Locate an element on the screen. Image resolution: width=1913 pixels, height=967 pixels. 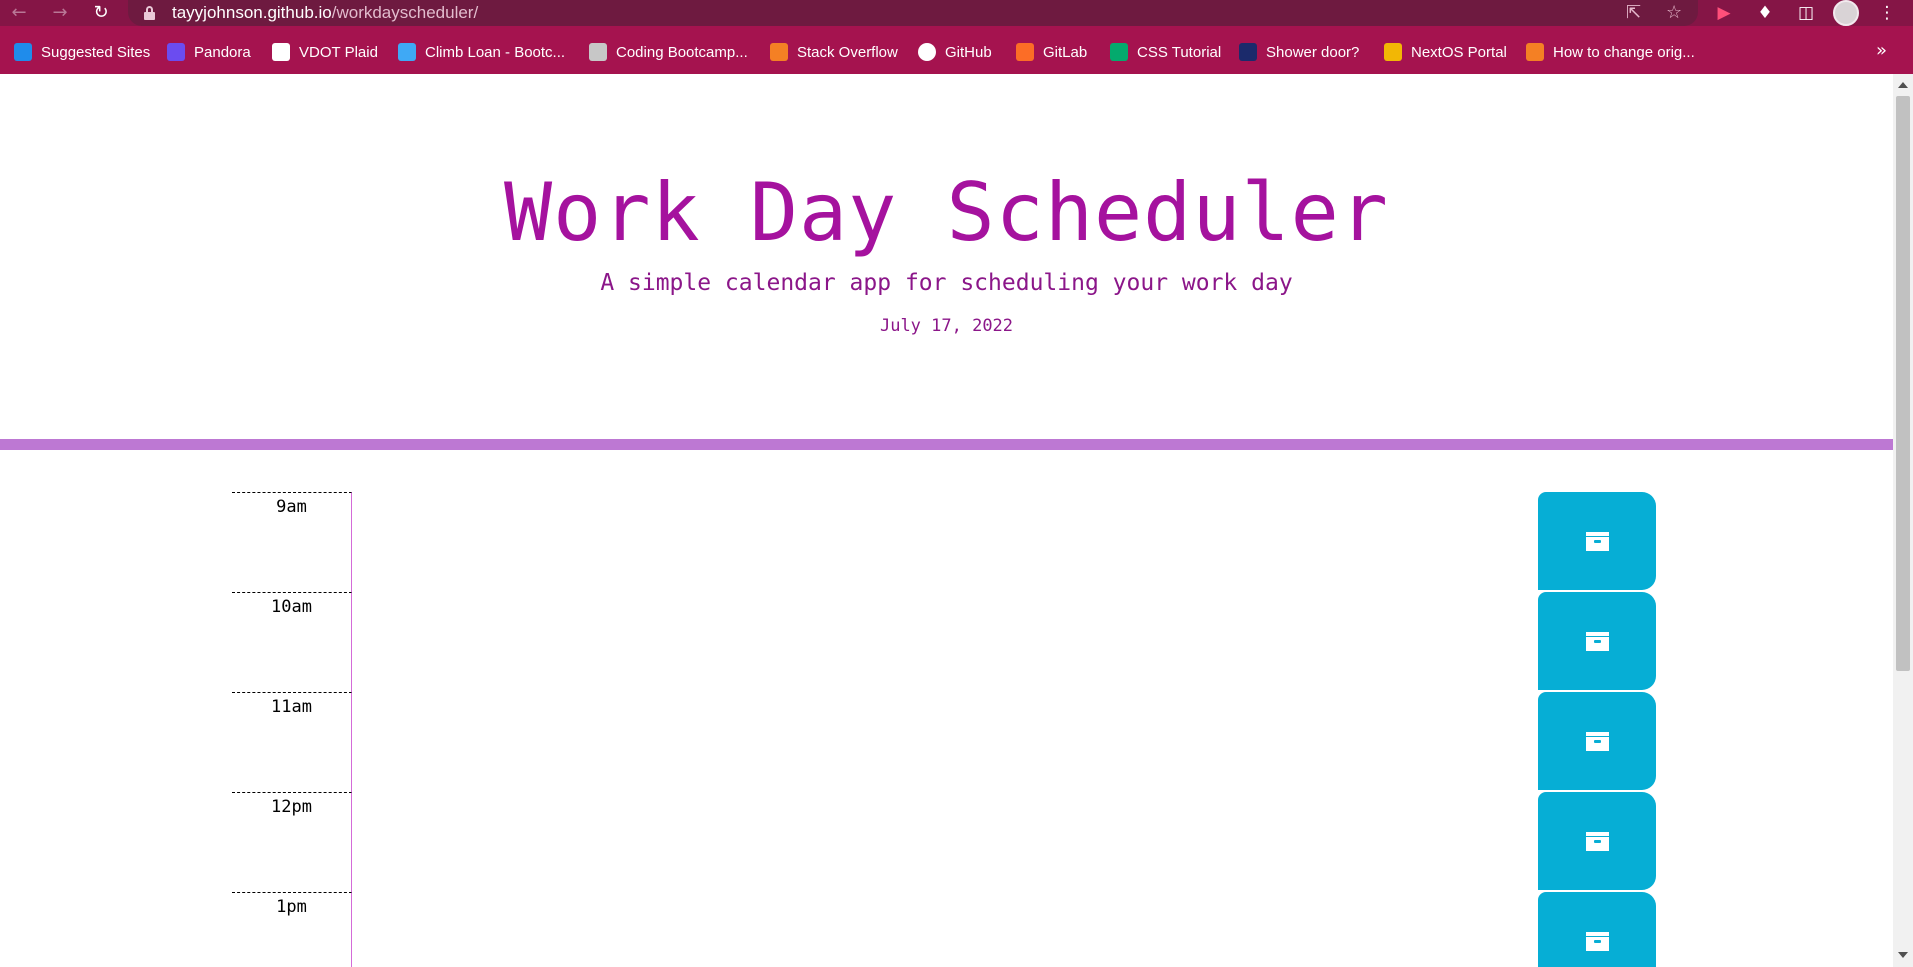
shower-door-icon is located at coordinates (1248, 52).